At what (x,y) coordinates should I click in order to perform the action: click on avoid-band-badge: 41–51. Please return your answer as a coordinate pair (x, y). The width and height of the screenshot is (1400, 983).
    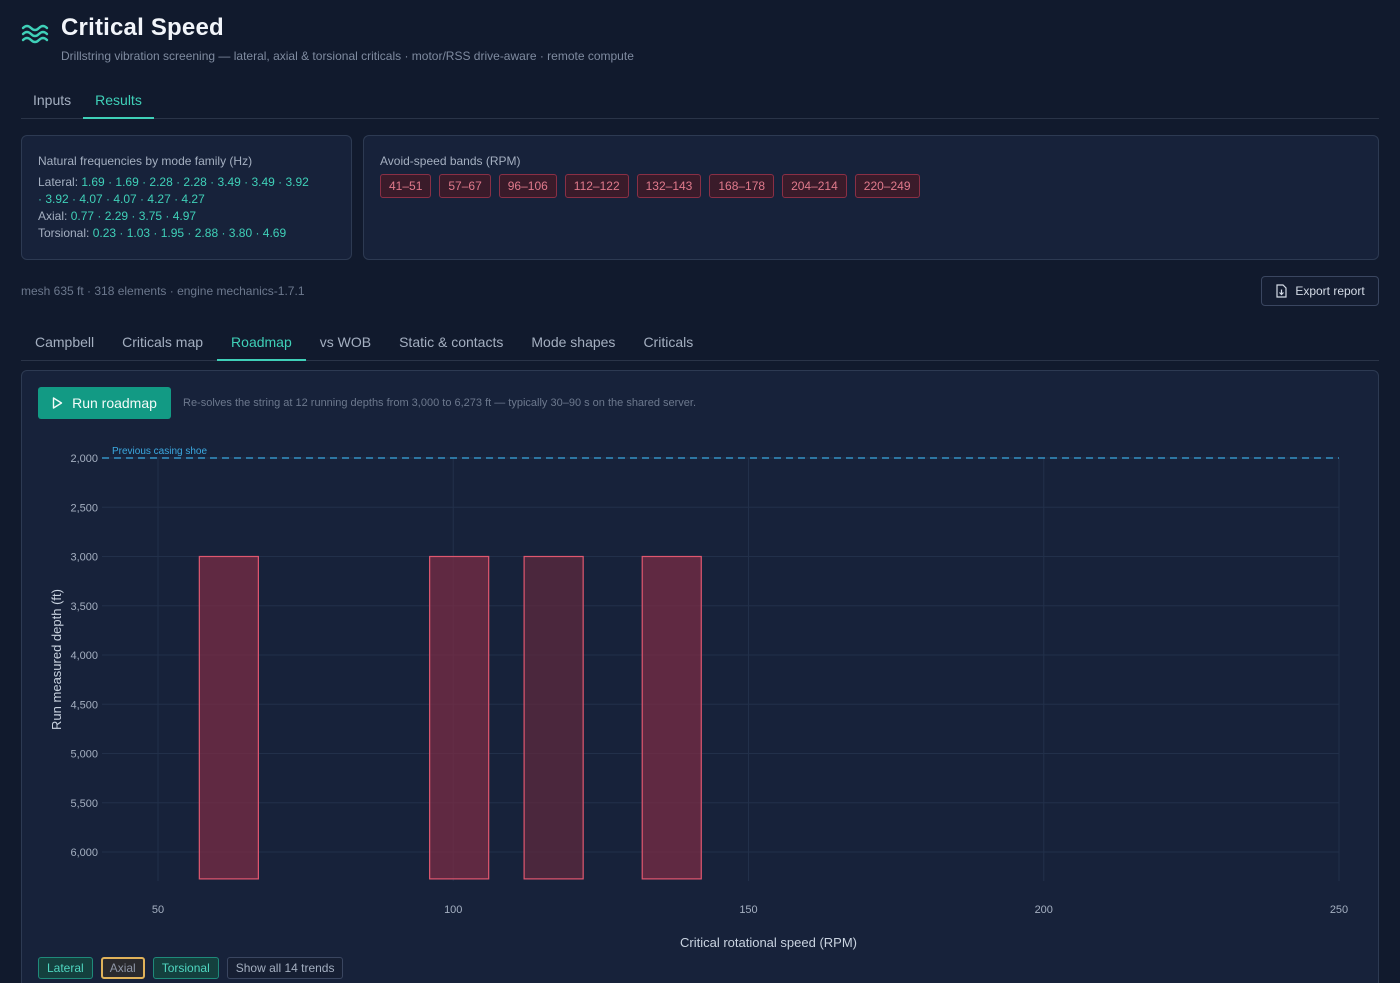
    Looking at the image, I should click on (406, 186).